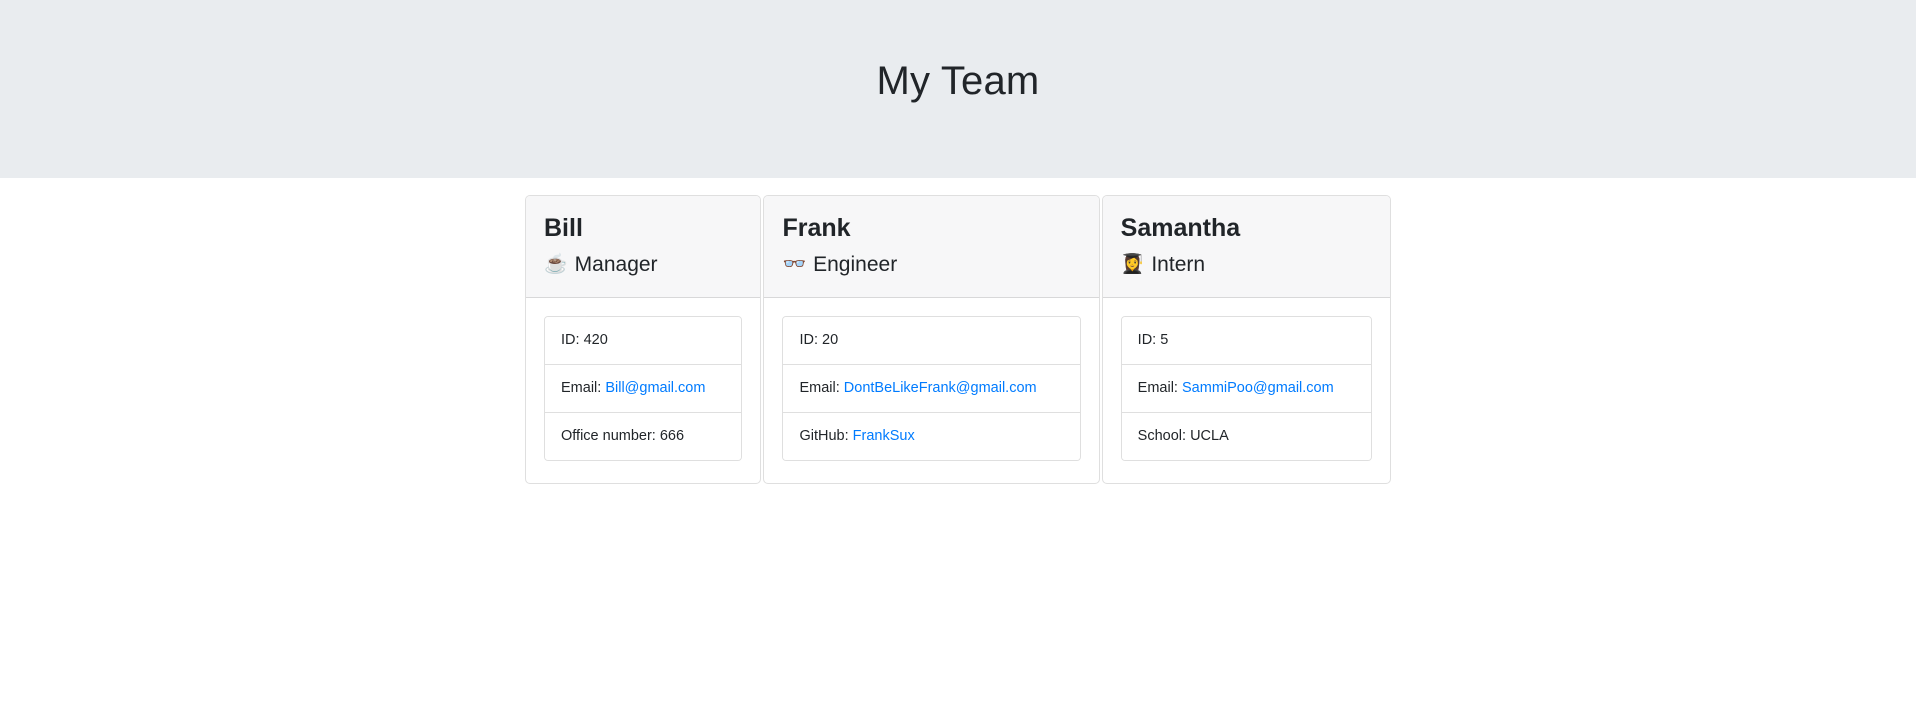 The height and width of the screenshot is (712, 1916). What do you see at coordinates (1209, 435) in the screenshot?
I see `detail-value: UCLA` at bounding box center [1209, 435].